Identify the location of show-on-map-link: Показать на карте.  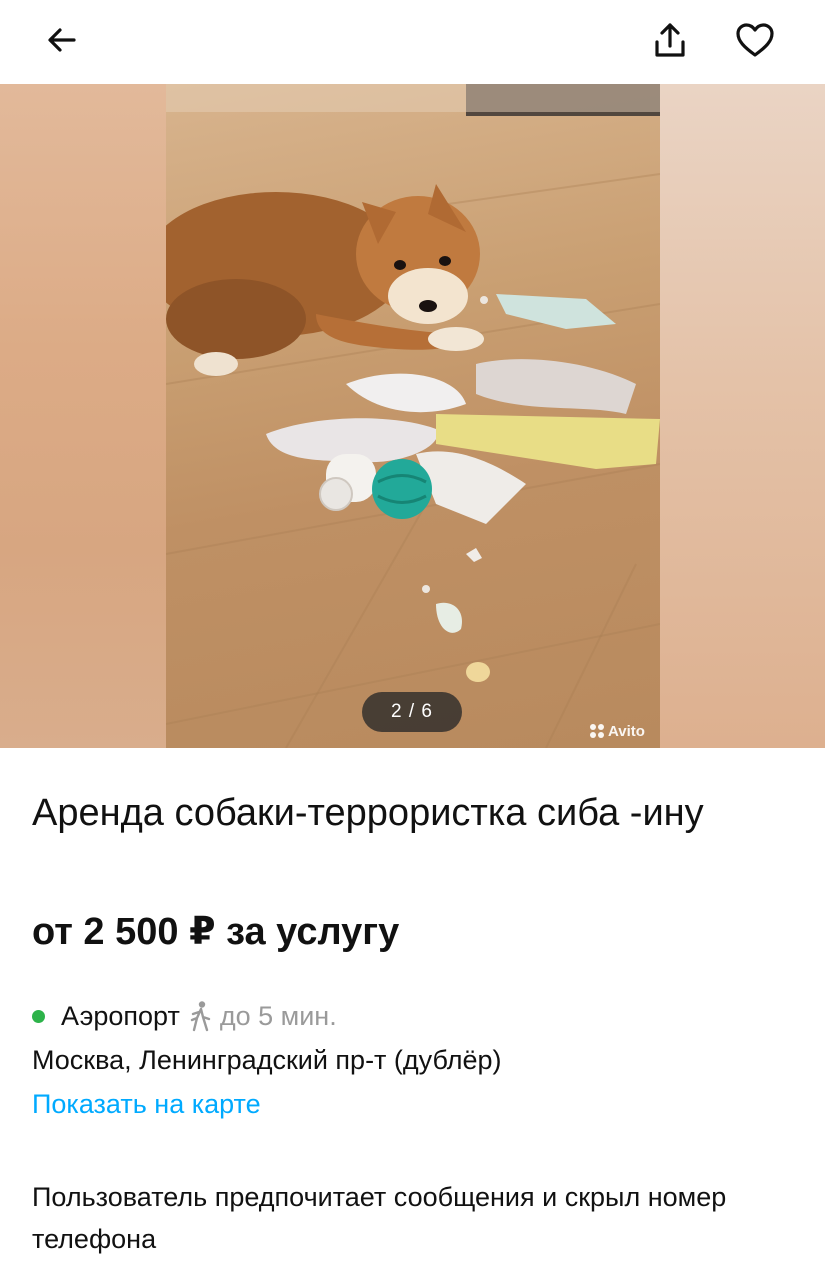
(146, 1104).